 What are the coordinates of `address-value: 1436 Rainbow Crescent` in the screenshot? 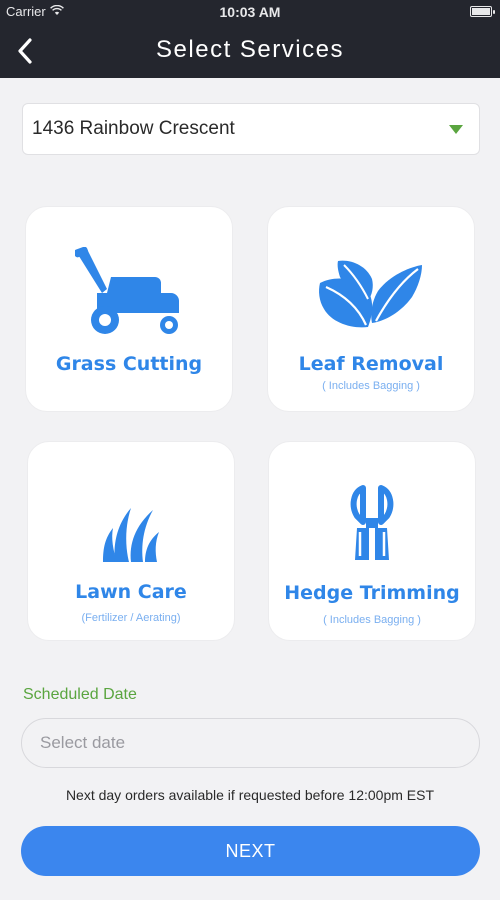 It's located at (133, 128).